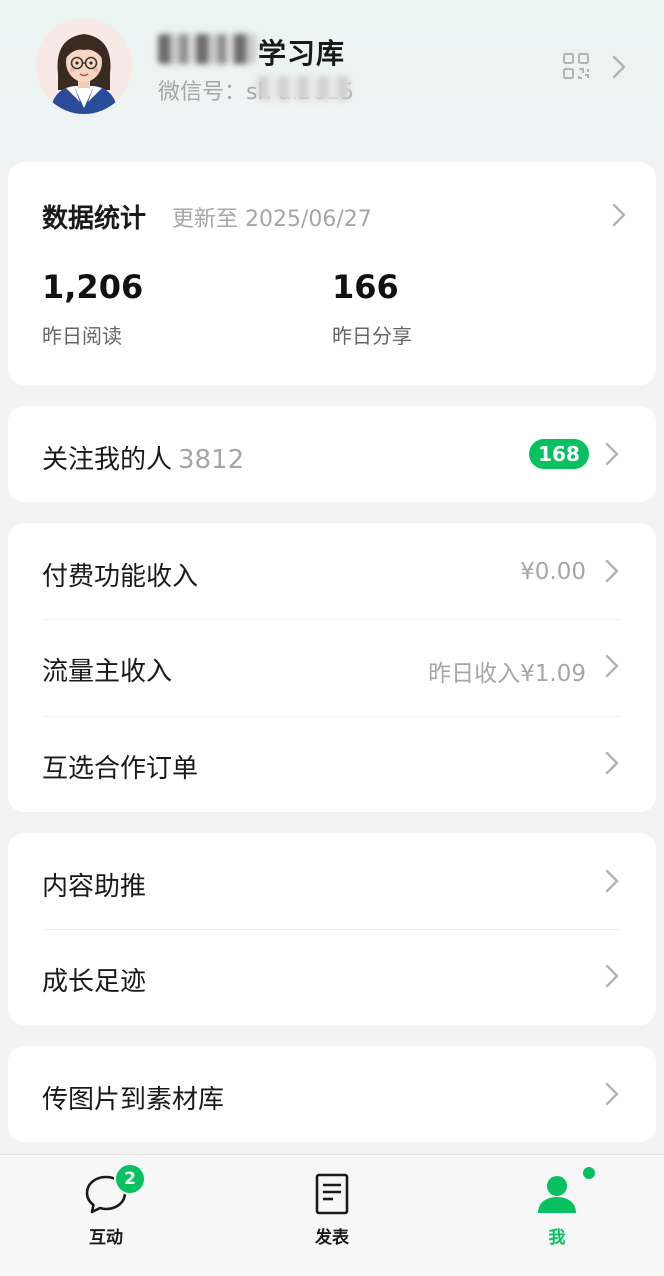 The image size is (664, 1276). I want to click on person-icon, so click(557, 1194).